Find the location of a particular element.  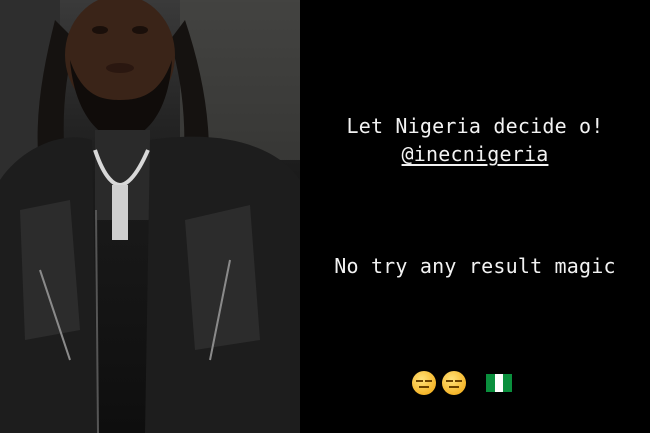

nigeria-flag-icon is located at coordinates (499, 383).